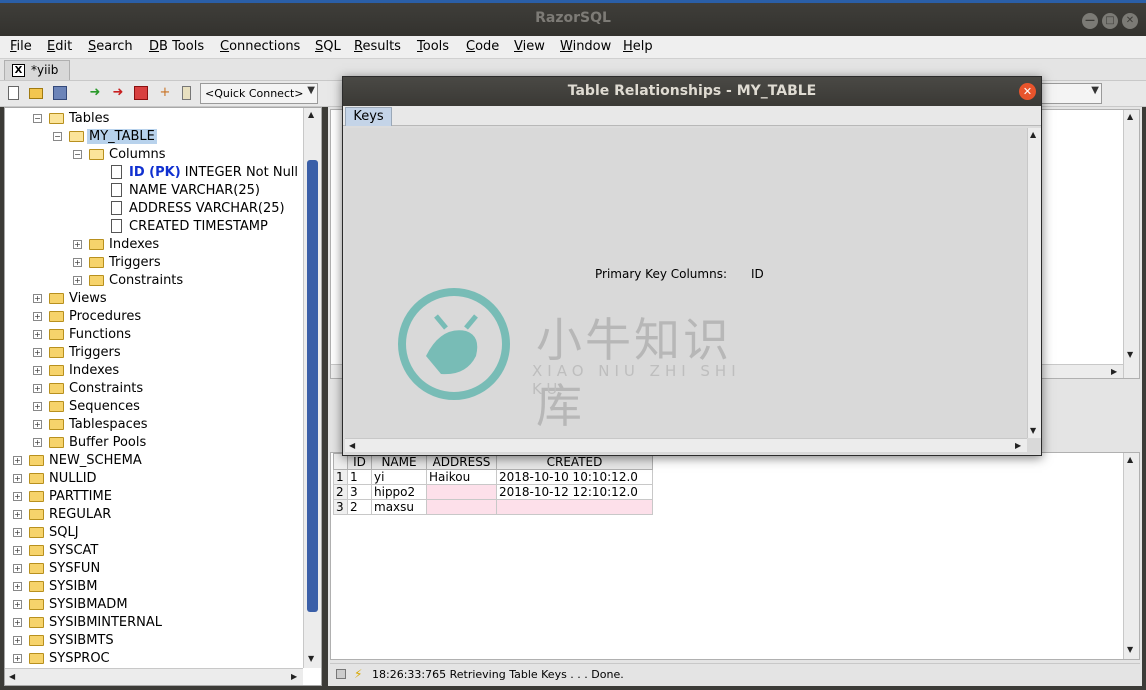  I want to click on dialog-horizontal-scrollbar: ◀ ▶, so click(686, 445).